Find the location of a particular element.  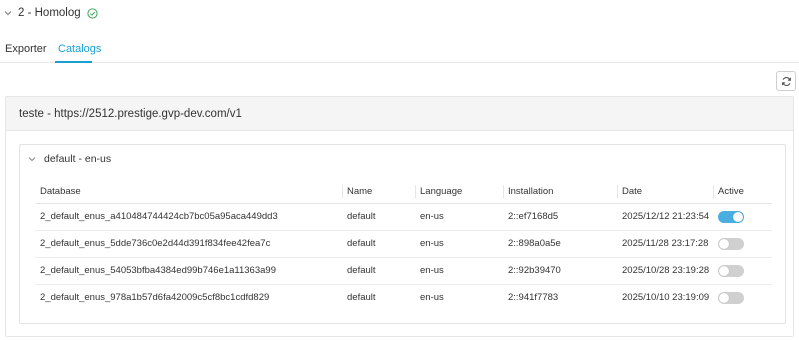

cell-installation: 2::92b39470 is located at coordinates (560, 271).